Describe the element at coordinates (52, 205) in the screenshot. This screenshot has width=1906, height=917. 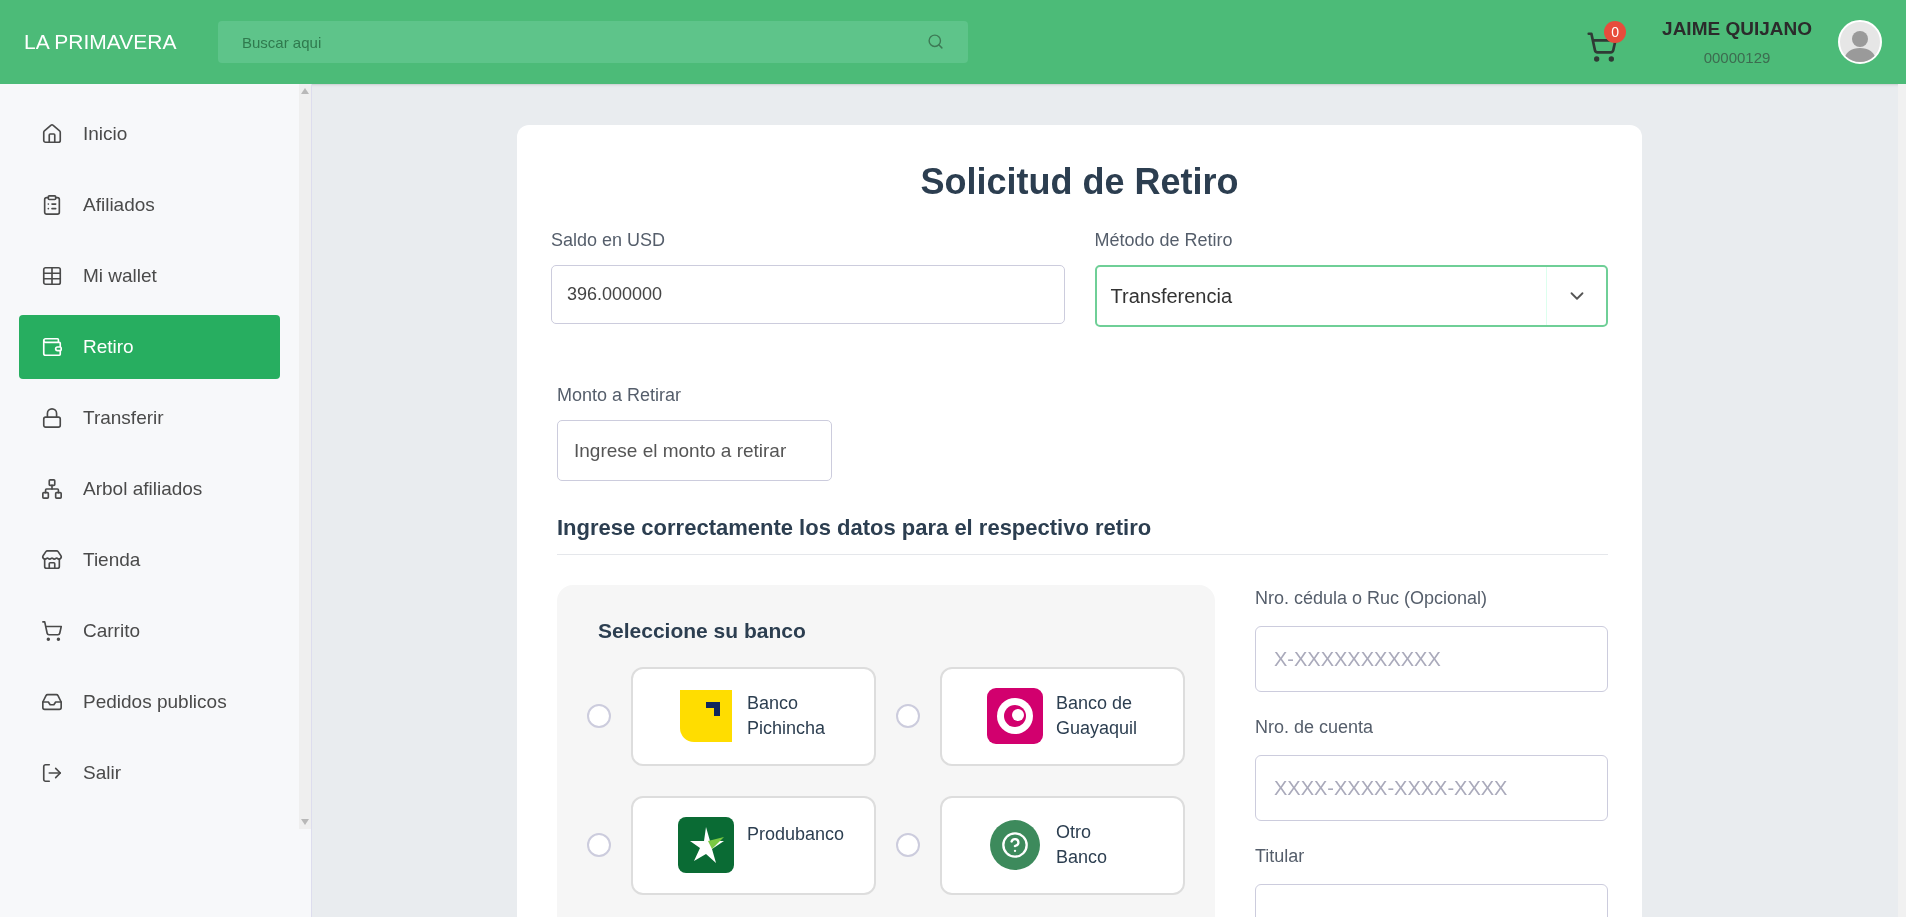
I see `clipboard-icon` at that location.